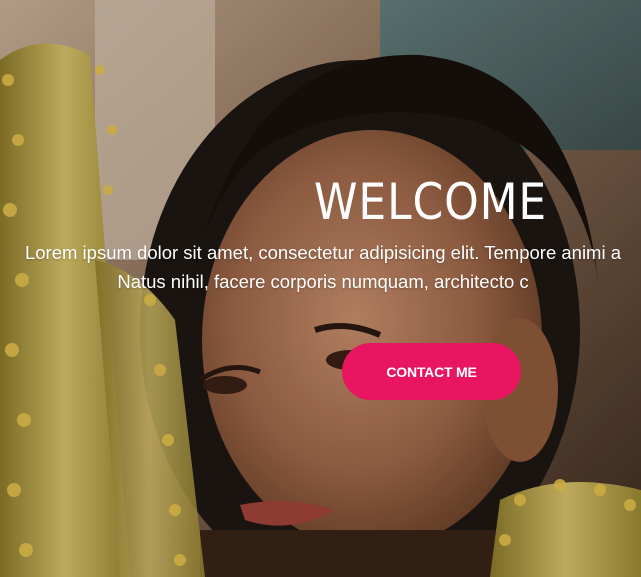 The width and height of the screenshot is (641, 577). Describe the element at coordinates (431, 202) in the screenshot. I see `hero-title: WELCOME` at that location.